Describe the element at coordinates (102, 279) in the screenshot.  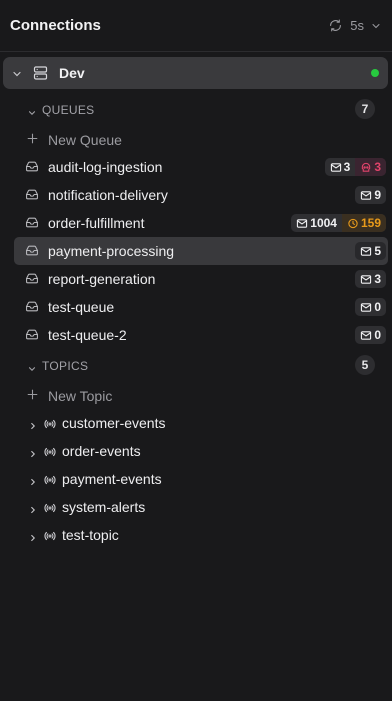
I see `queue-name: report-generation` at that location.